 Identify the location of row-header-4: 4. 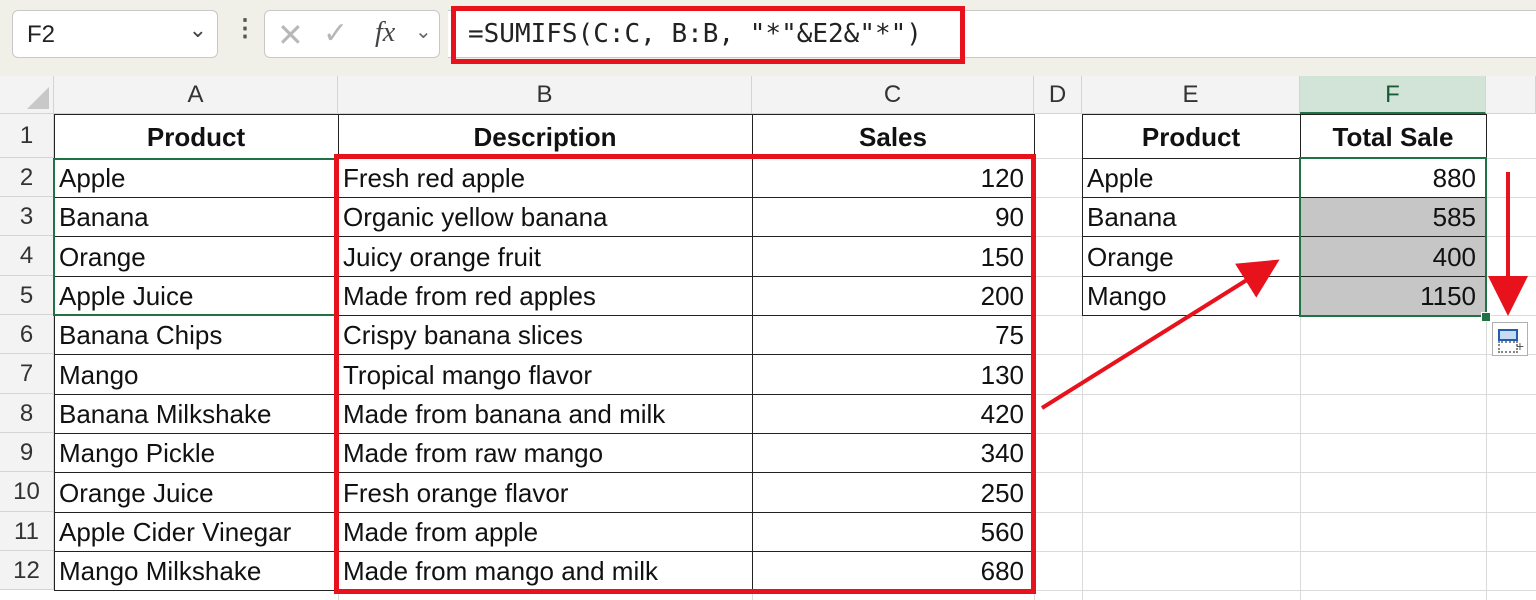
(27, 256).